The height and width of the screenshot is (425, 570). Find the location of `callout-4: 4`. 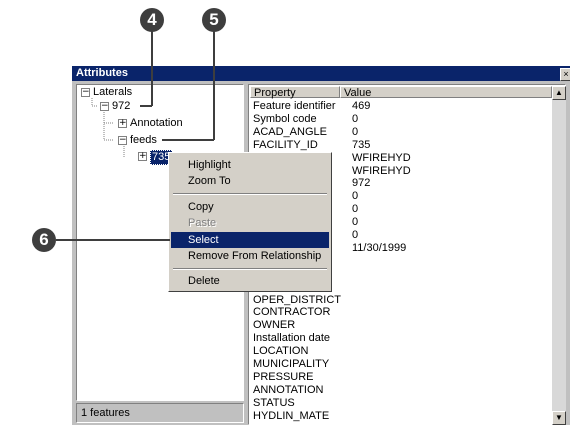

callout-4: 4 is located at coordinates (152, 20).